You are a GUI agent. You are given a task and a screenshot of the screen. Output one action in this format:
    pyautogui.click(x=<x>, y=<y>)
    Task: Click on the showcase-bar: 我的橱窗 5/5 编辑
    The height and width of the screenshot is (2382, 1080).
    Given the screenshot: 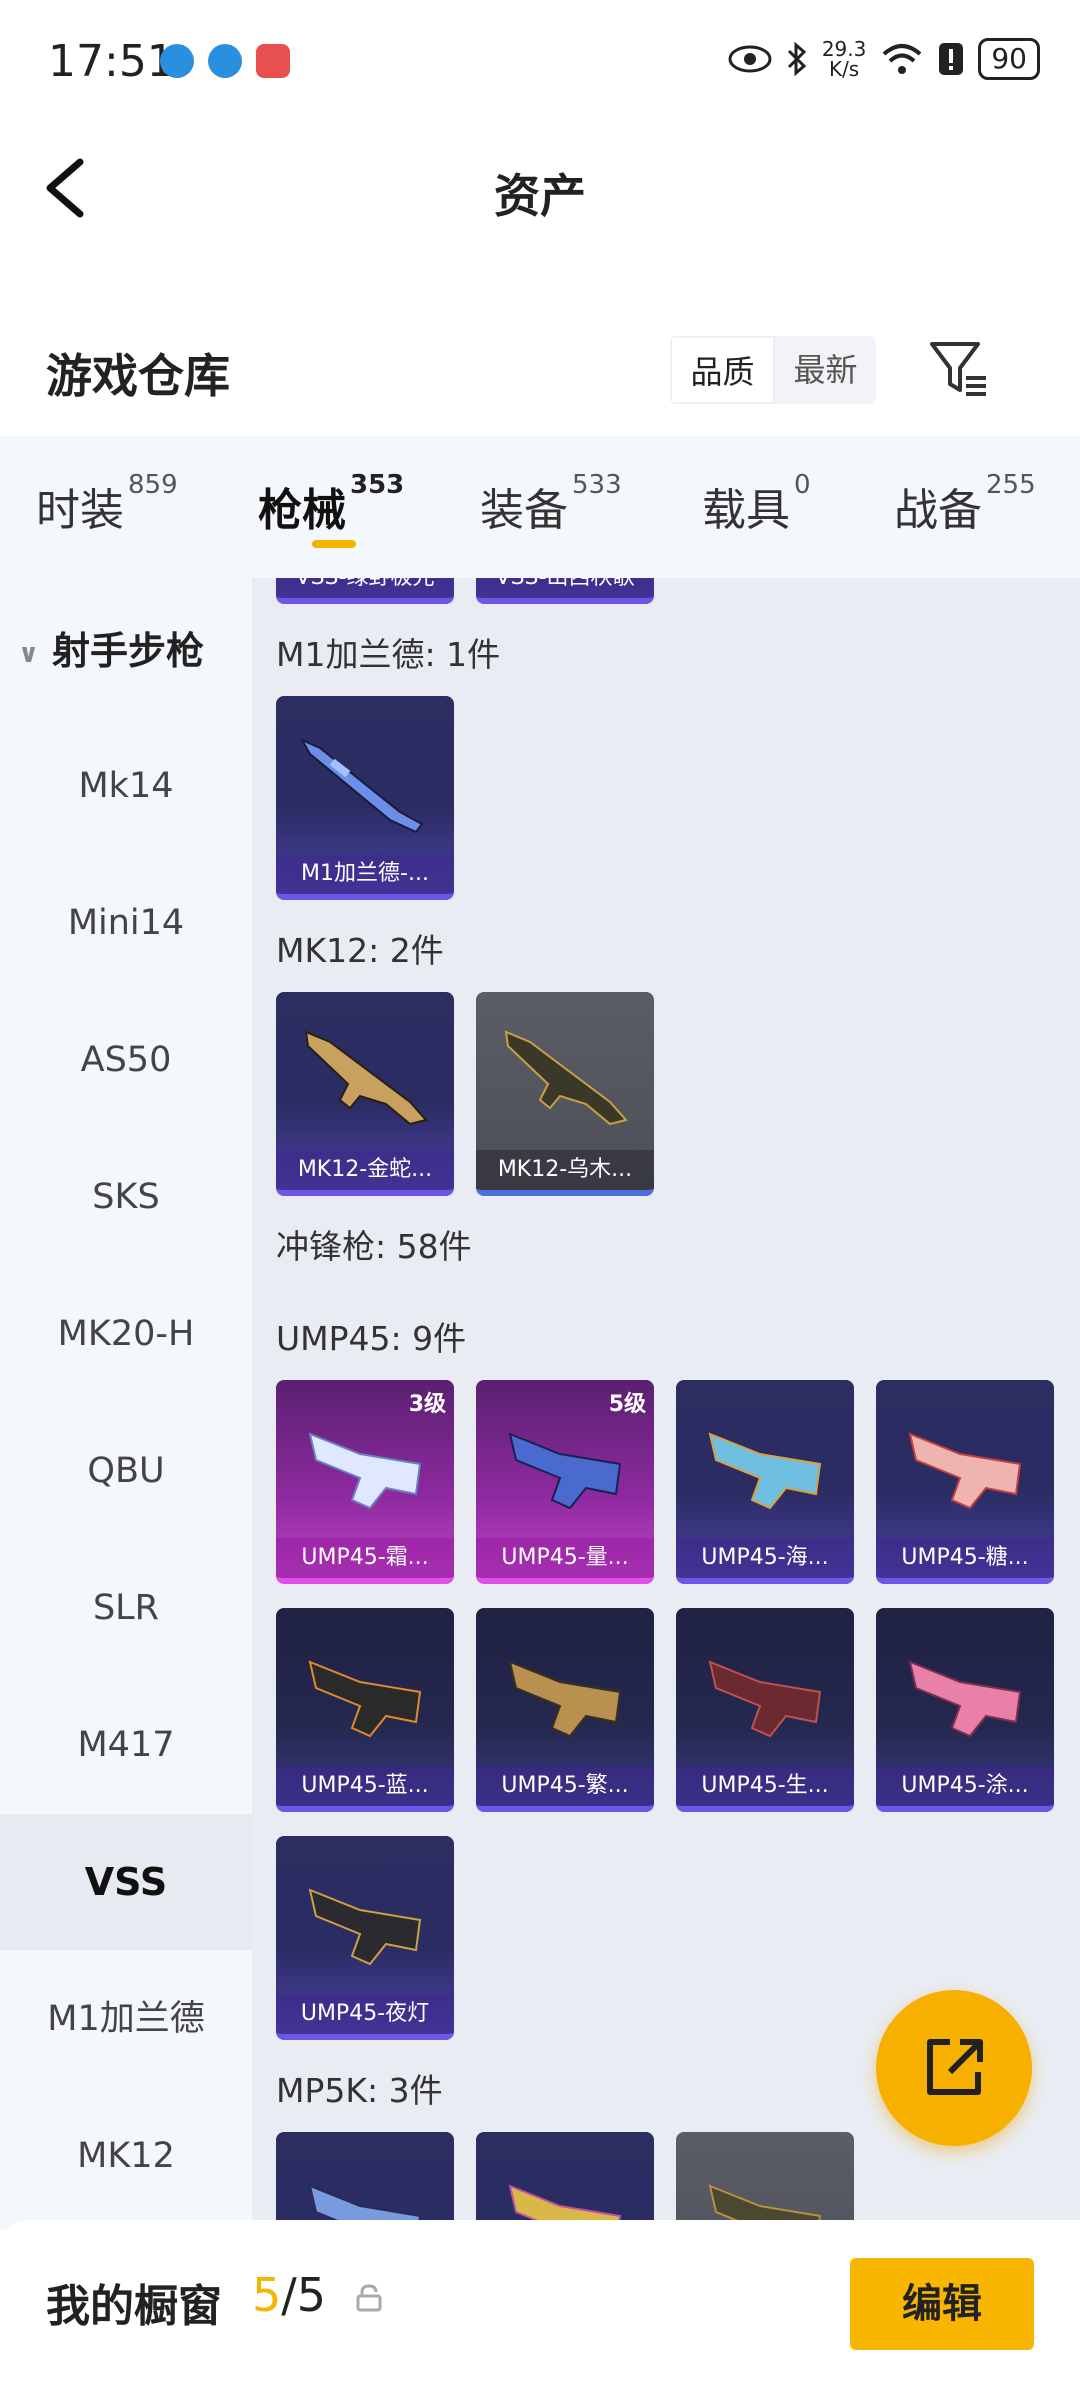 What is the action you would take?
    pyautogui.click(x=540, y=2301)
    